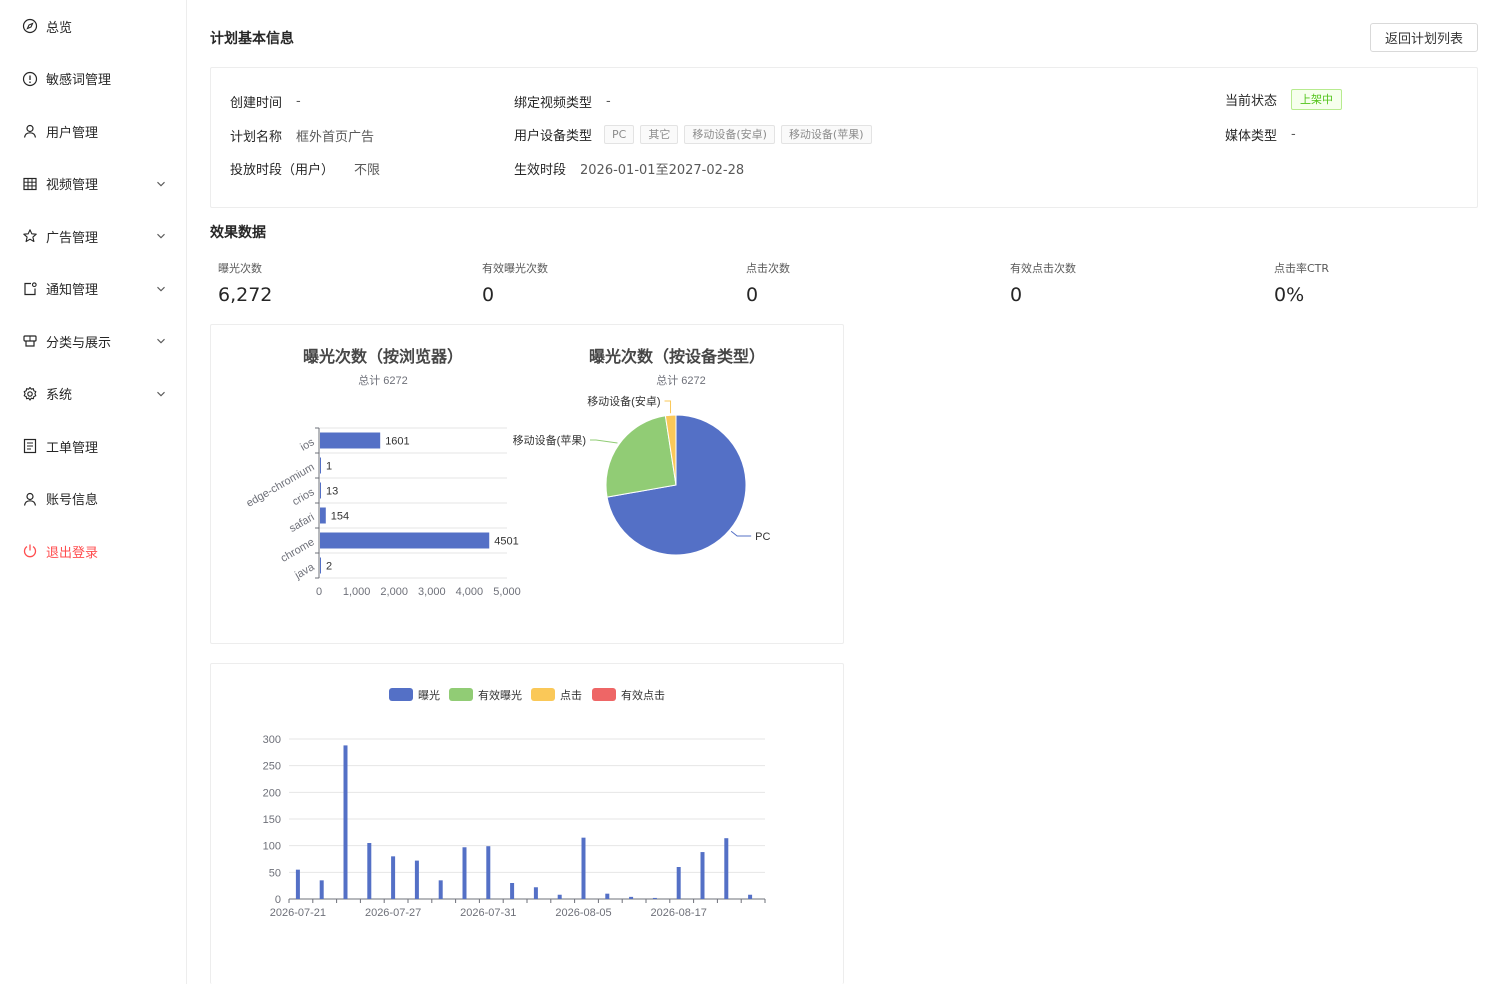  What do you see at coordinates (329, 567) in the screenshot?
I see `data-label: 2` at bounding box center [329, 567].